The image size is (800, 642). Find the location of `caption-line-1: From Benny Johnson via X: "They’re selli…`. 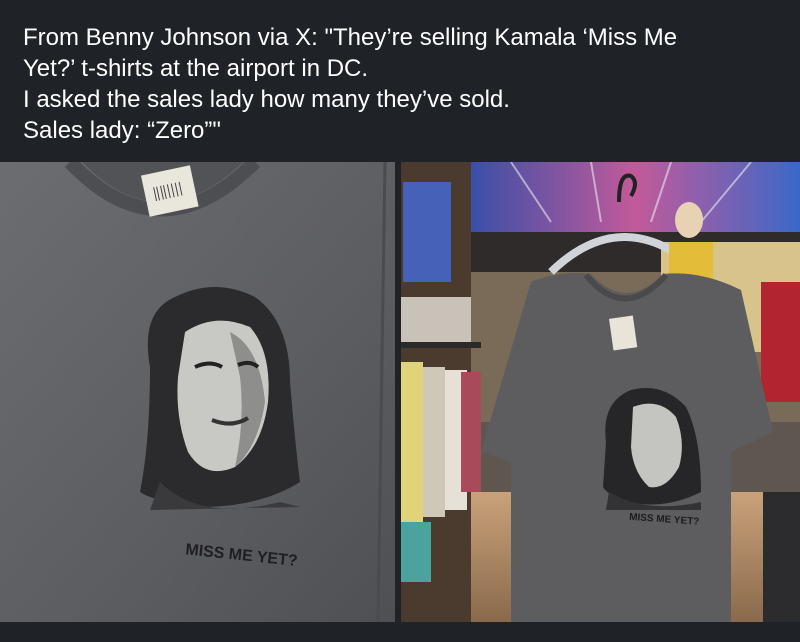

caption-line-1: From Benny Johnson via X: "They’re selli… is located at coordinates (350, 37).